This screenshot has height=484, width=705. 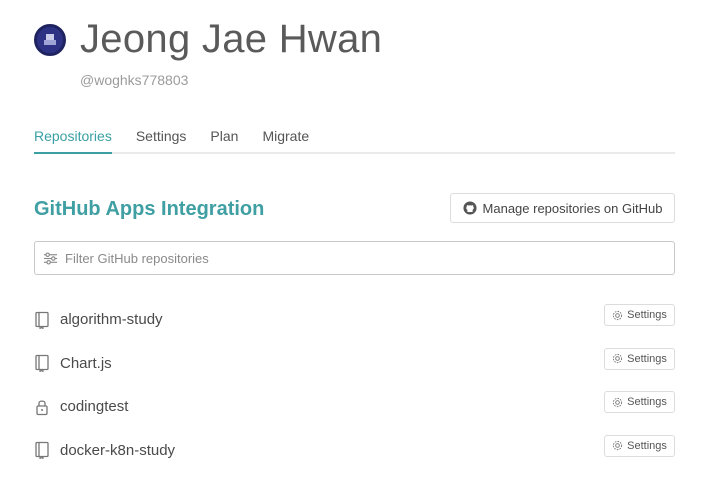 I want to click on repository-name: docker-k8n-study, so click(x=117, y=450).